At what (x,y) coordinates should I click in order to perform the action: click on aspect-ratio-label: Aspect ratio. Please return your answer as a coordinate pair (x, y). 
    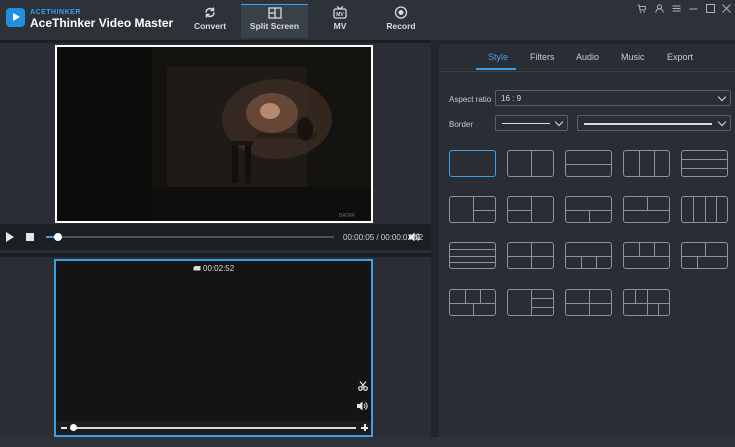
    Looking at the image, I should click on (470, 99).